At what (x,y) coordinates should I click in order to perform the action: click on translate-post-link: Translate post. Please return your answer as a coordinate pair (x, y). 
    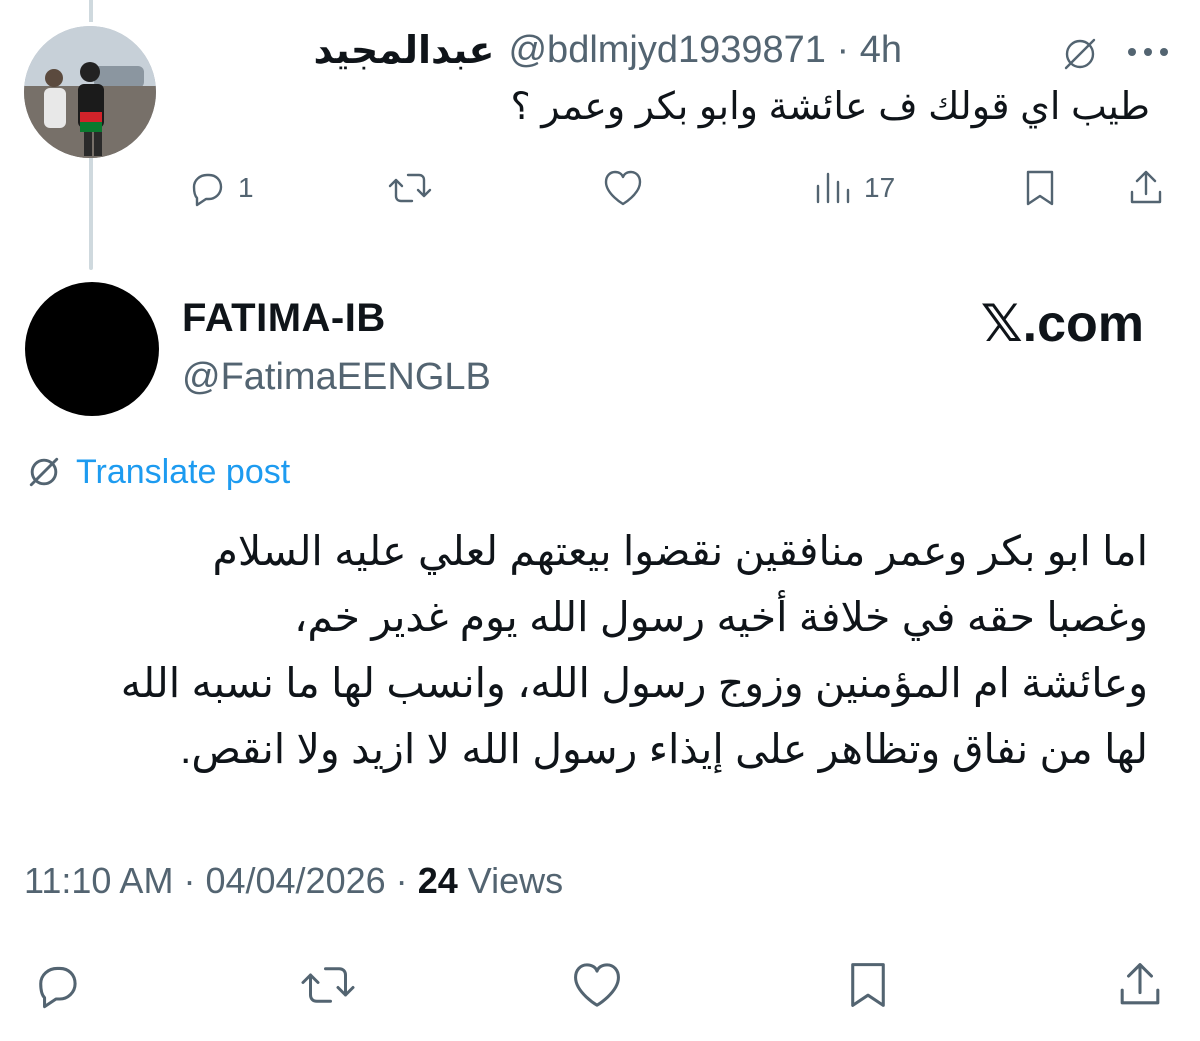
    Looking at the image, I should click on (157, 472).